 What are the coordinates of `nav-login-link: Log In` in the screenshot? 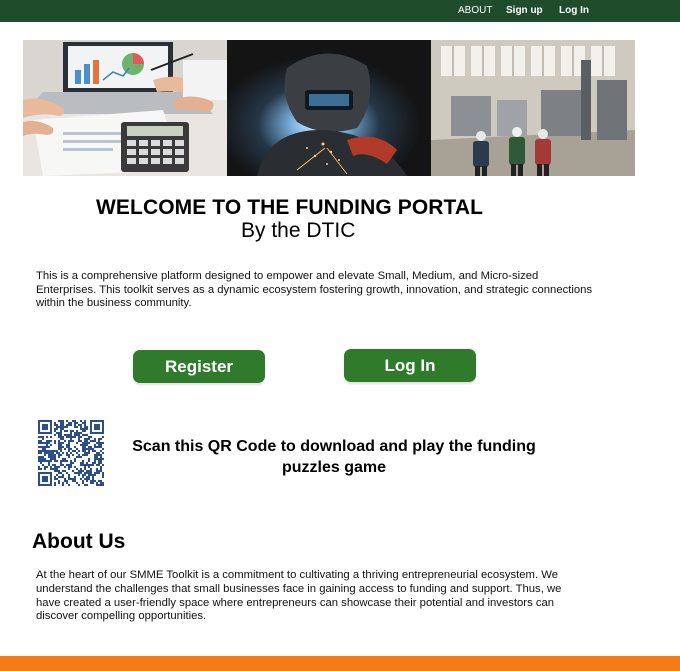 It's located at (574, 10).